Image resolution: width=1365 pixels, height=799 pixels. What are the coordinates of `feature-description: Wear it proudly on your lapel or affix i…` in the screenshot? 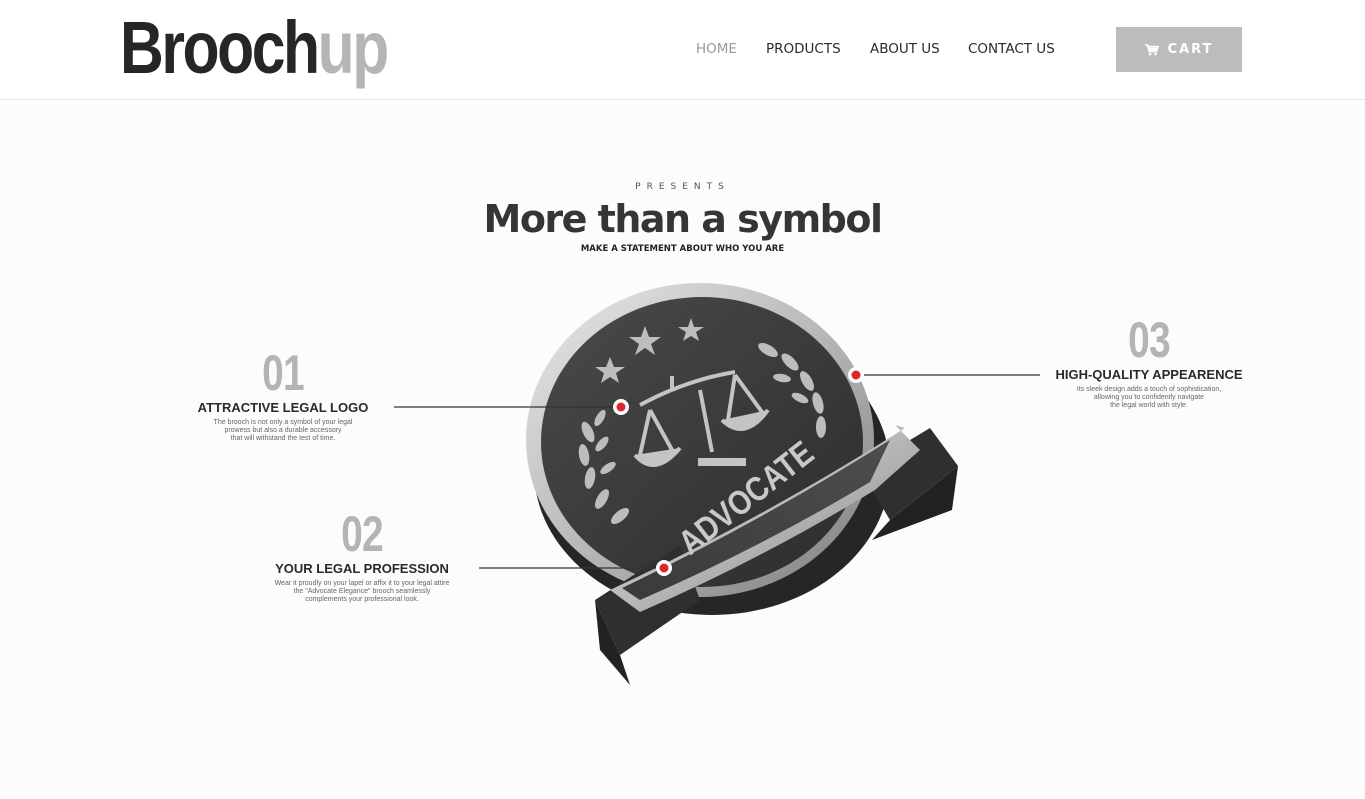 It's located at (362, 591).